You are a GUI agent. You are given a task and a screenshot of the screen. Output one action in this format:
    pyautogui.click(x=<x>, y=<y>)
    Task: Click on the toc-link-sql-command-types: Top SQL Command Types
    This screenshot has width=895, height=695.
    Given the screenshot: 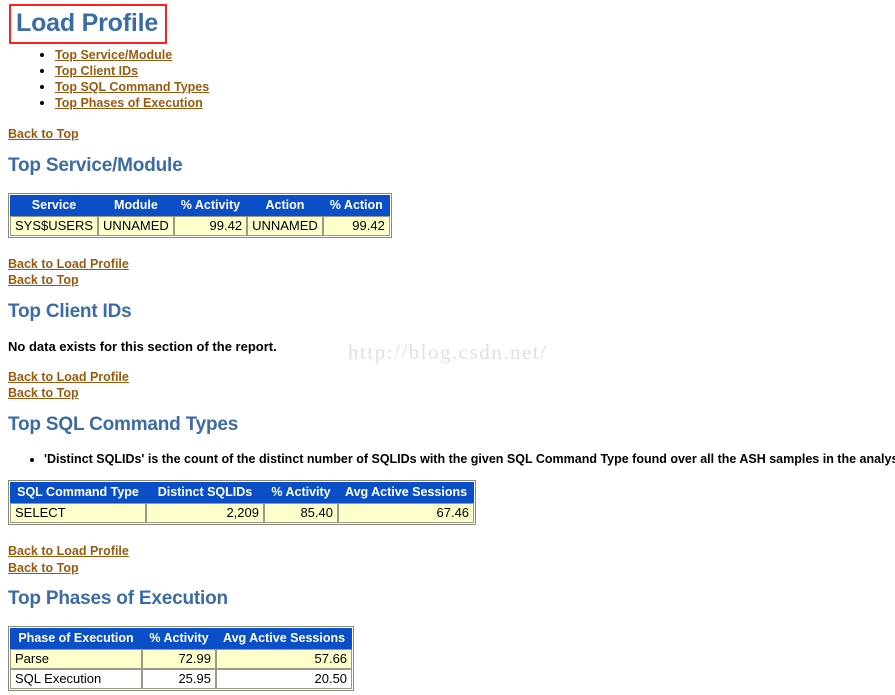 What is the action you would take?
    pyautogui.click(x=132, y=87)
    